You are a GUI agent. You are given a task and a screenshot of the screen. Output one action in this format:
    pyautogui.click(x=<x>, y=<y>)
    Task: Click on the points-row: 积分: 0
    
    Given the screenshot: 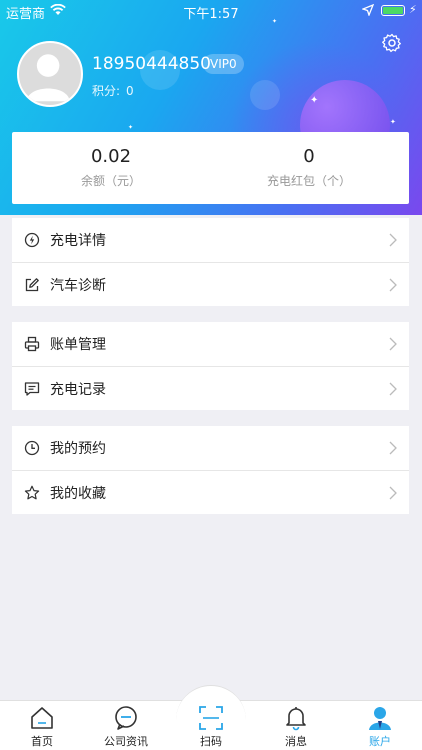 What is the action you would take?
    pyautogui.click(x=116, y=90)
    